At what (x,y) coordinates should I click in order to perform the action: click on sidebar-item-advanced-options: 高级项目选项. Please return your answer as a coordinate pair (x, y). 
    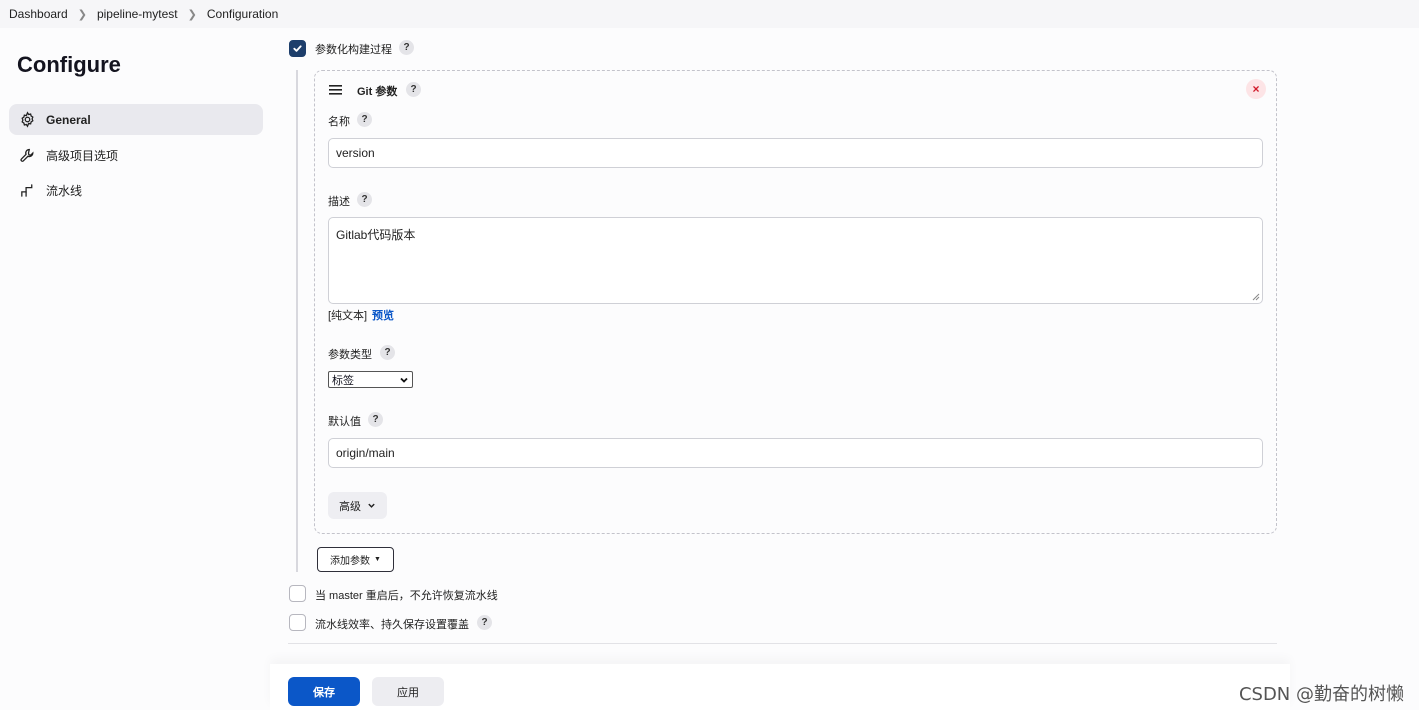
    Looking at the image, I should click on (136, 155).